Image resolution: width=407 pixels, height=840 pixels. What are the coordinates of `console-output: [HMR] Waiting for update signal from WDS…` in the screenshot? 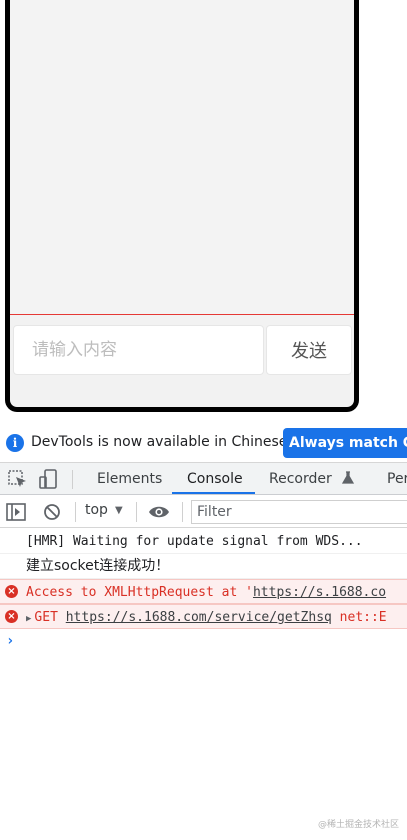 It's located at (203, 591).